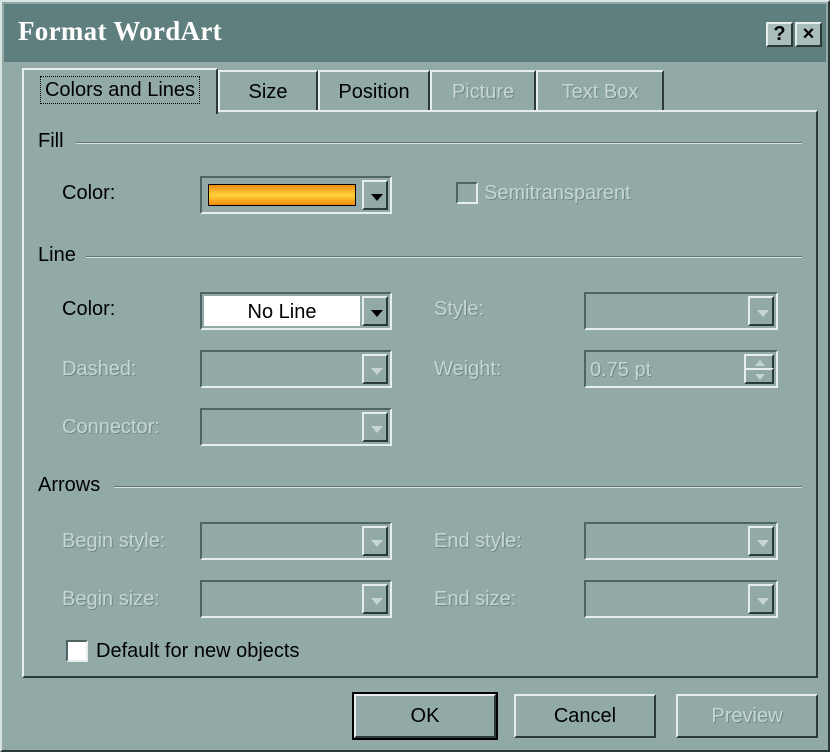  Describe the element at coordinates (73, 485) in the screenshot. I see `arrows-section-label: Arrows` at that location.